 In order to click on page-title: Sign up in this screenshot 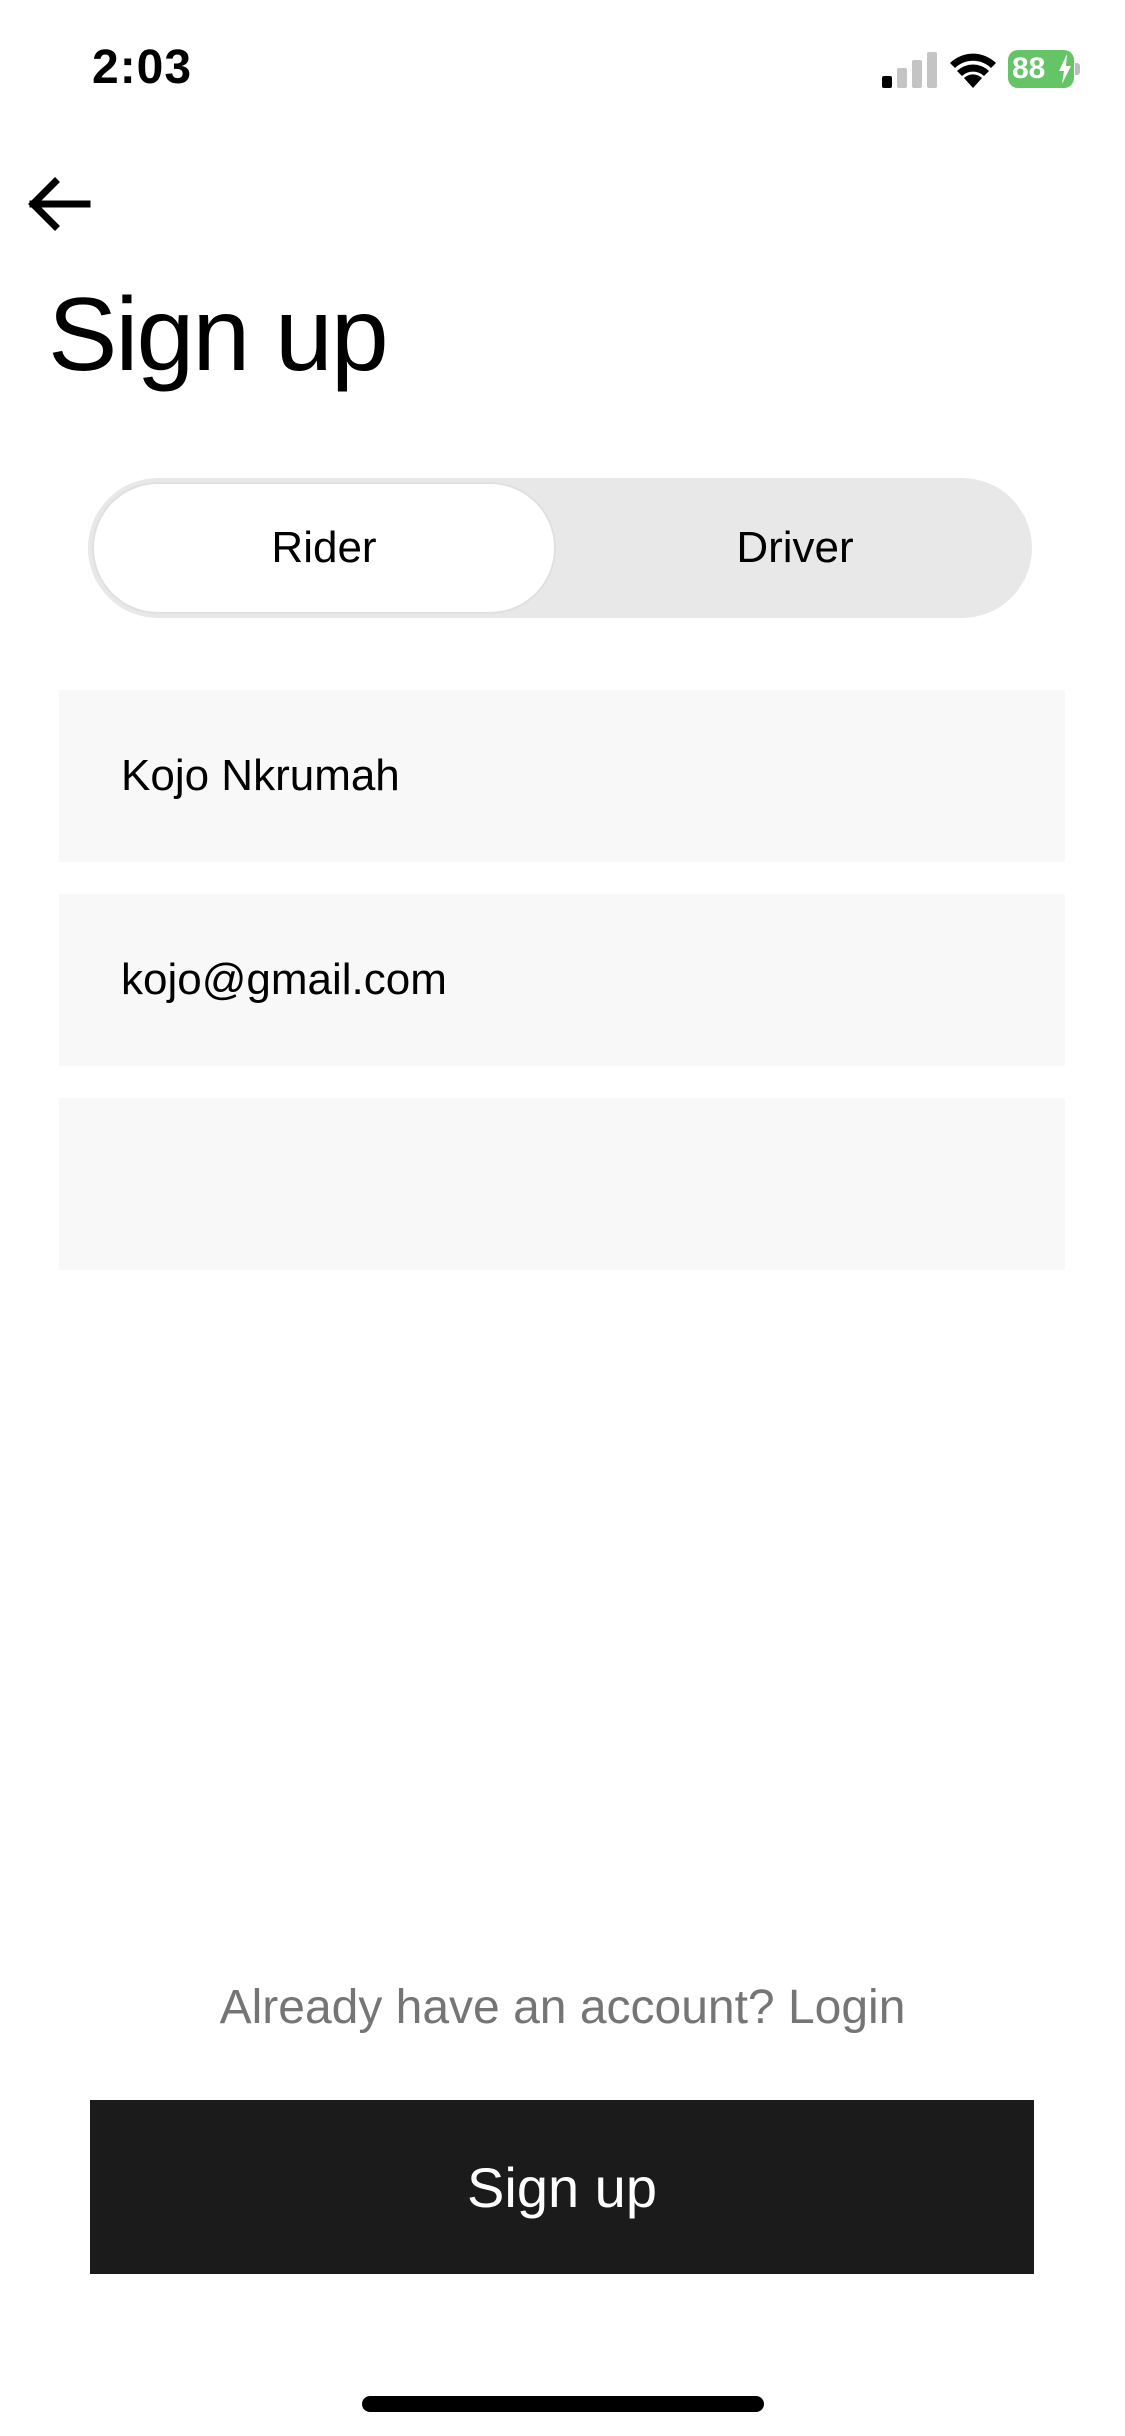, I will do `click(218, 335)`.